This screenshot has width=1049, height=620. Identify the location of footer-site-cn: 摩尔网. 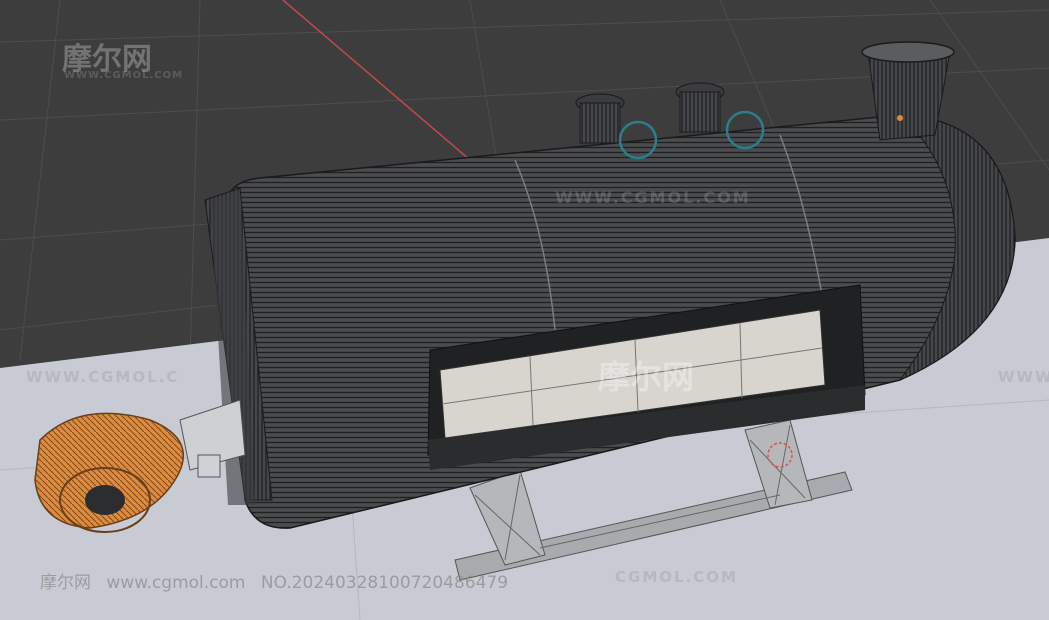
(65, 583).